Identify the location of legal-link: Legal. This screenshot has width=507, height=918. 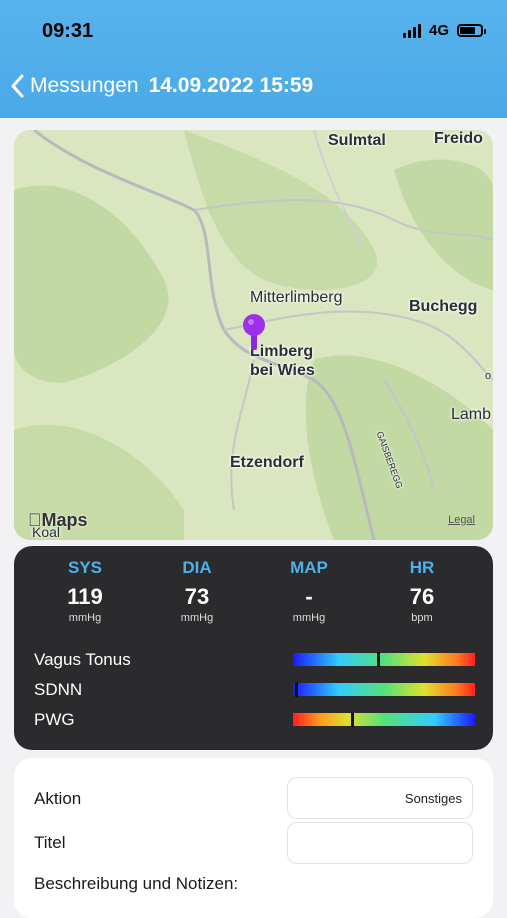
(461, 520).